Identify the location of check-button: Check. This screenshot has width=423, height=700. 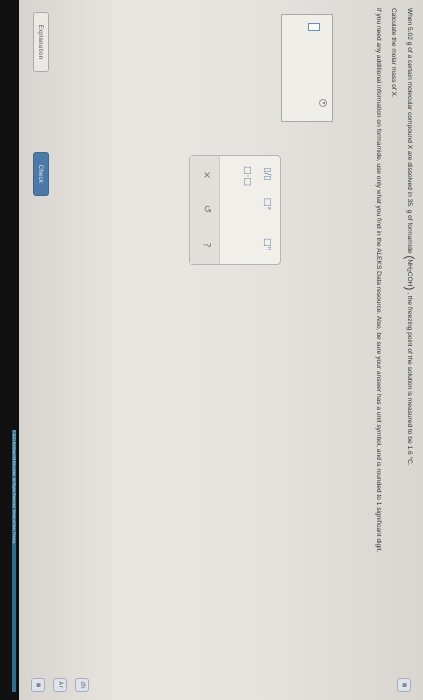
(41, 174).